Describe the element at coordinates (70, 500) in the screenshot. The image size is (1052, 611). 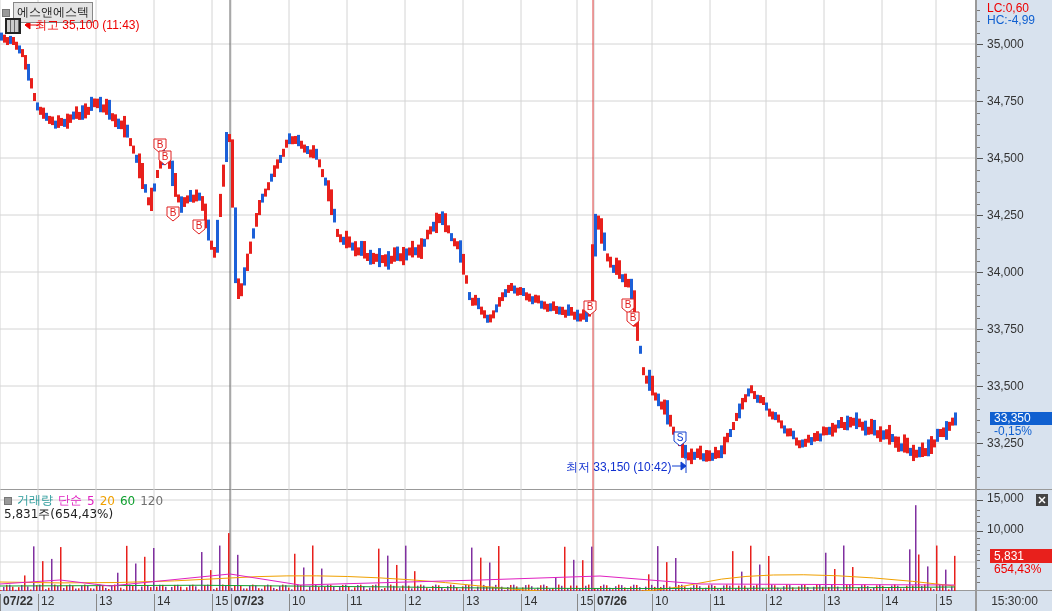
I see `moving-average-type: 단순` at that location.